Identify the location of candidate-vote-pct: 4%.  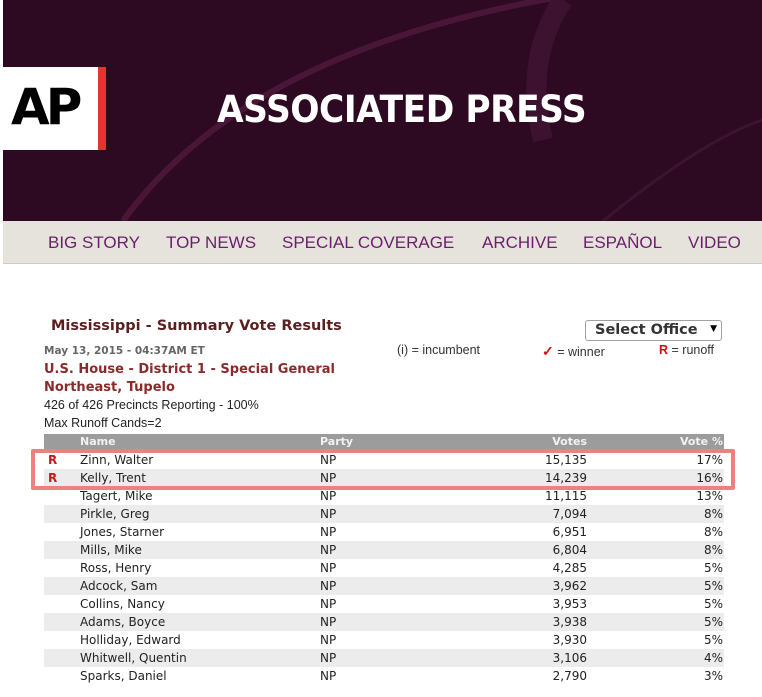
(713, 658).